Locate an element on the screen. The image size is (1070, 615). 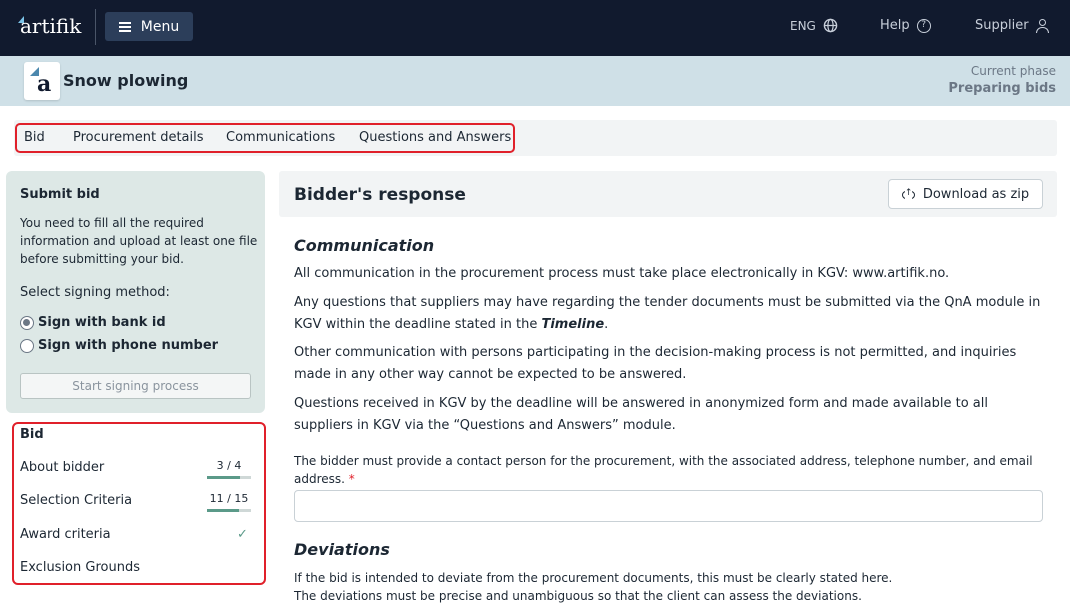
help-label: Help is located at coordinates (895, 25).